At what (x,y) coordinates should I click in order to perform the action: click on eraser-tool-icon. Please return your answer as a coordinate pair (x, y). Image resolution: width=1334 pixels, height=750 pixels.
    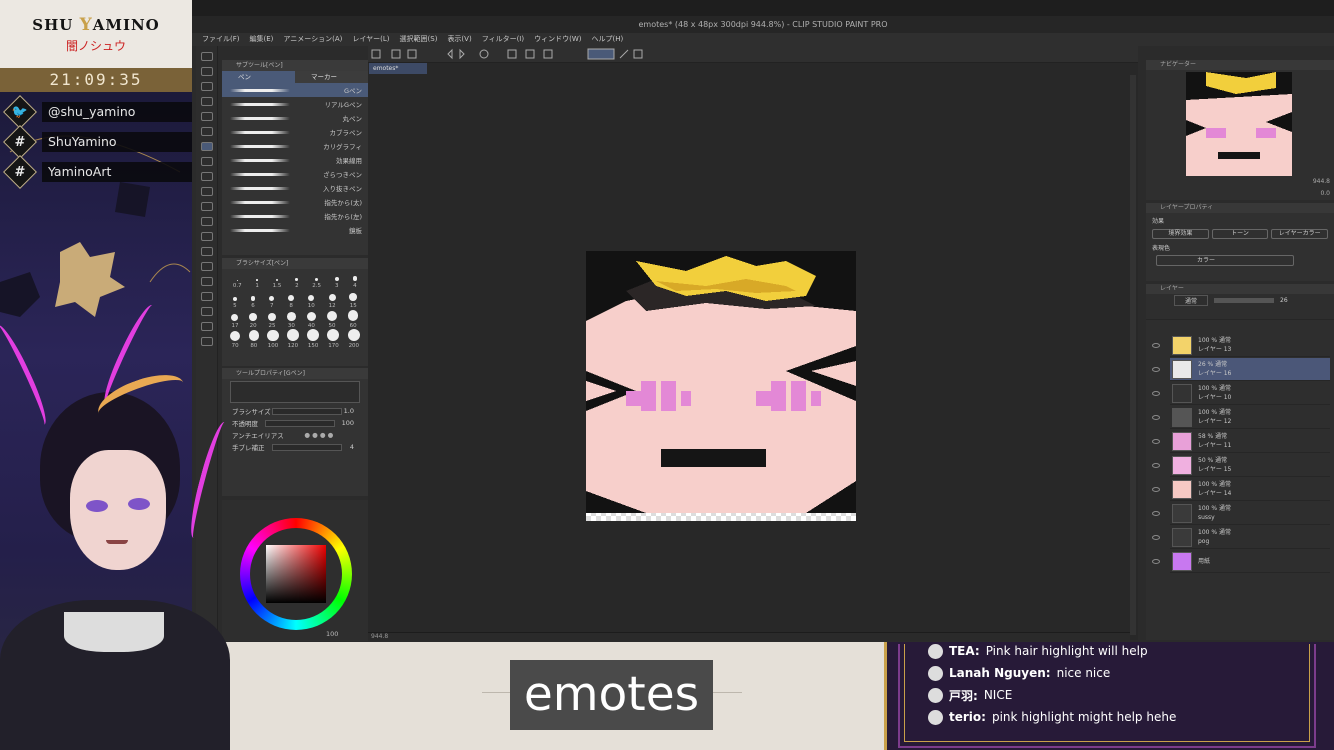
    Looking at the image, I should click on (206, 206).